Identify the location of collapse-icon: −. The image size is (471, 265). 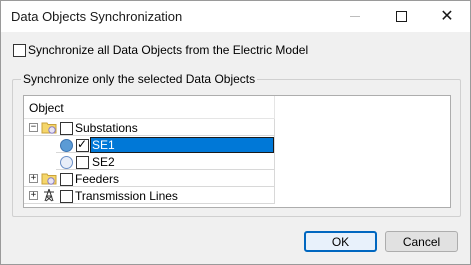
(33, 127).